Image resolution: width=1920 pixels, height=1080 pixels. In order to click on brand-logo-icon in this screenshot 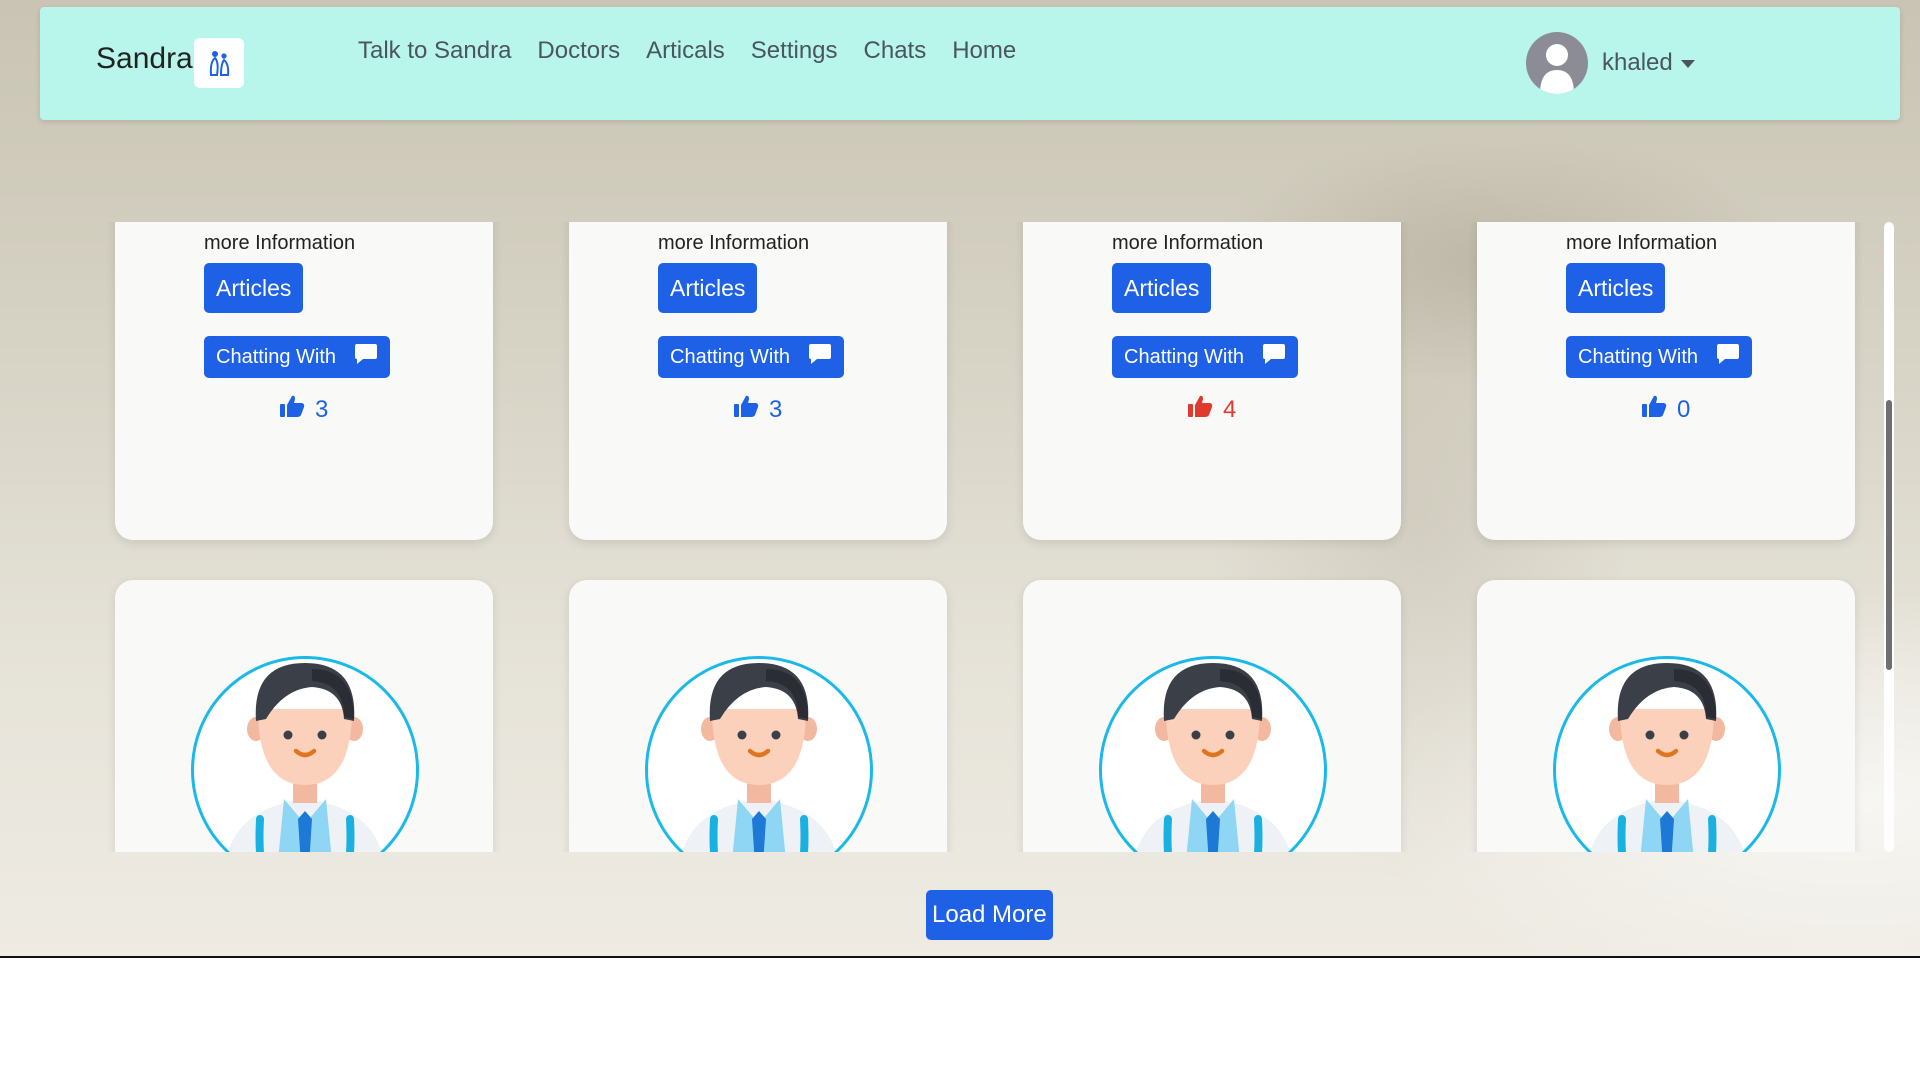, I will do `click(219, 63)`.